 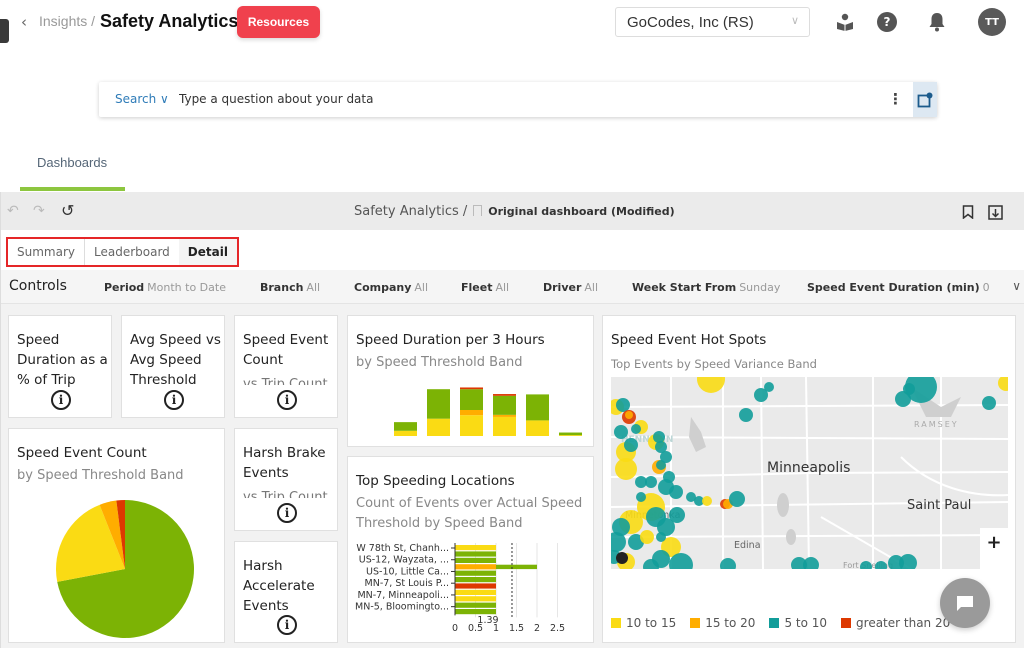 What do you see at coordinates (13, 211) in the screenshot?
I see `undo-icon: ↶` at bounding box center [13, 211].